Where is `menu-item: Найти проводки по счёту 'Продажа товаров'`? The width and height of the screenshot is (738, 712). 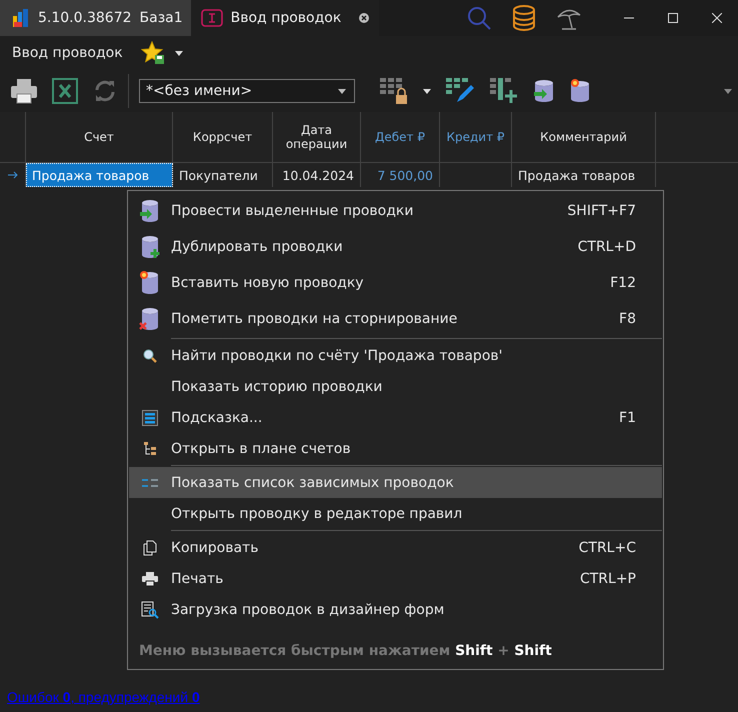 menu-item: Найти проводки по счёту 'Продажа товаров' is located at coordinates (395, 355).